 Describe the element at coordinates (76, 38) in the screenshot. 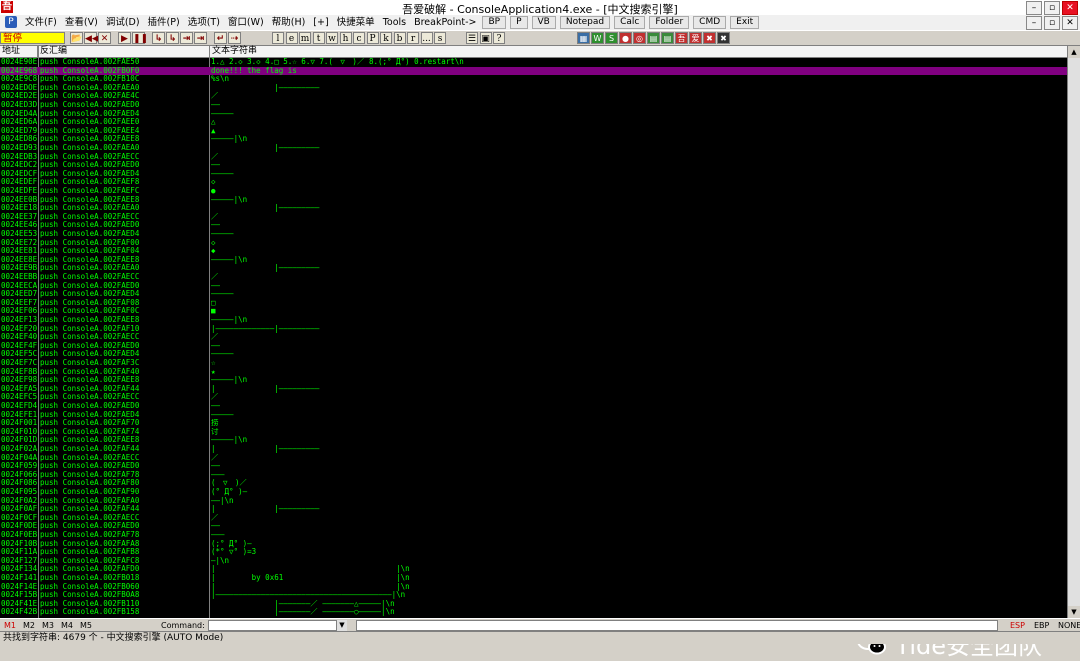

I see `toolbar-nav-icon: 📂` at that location.